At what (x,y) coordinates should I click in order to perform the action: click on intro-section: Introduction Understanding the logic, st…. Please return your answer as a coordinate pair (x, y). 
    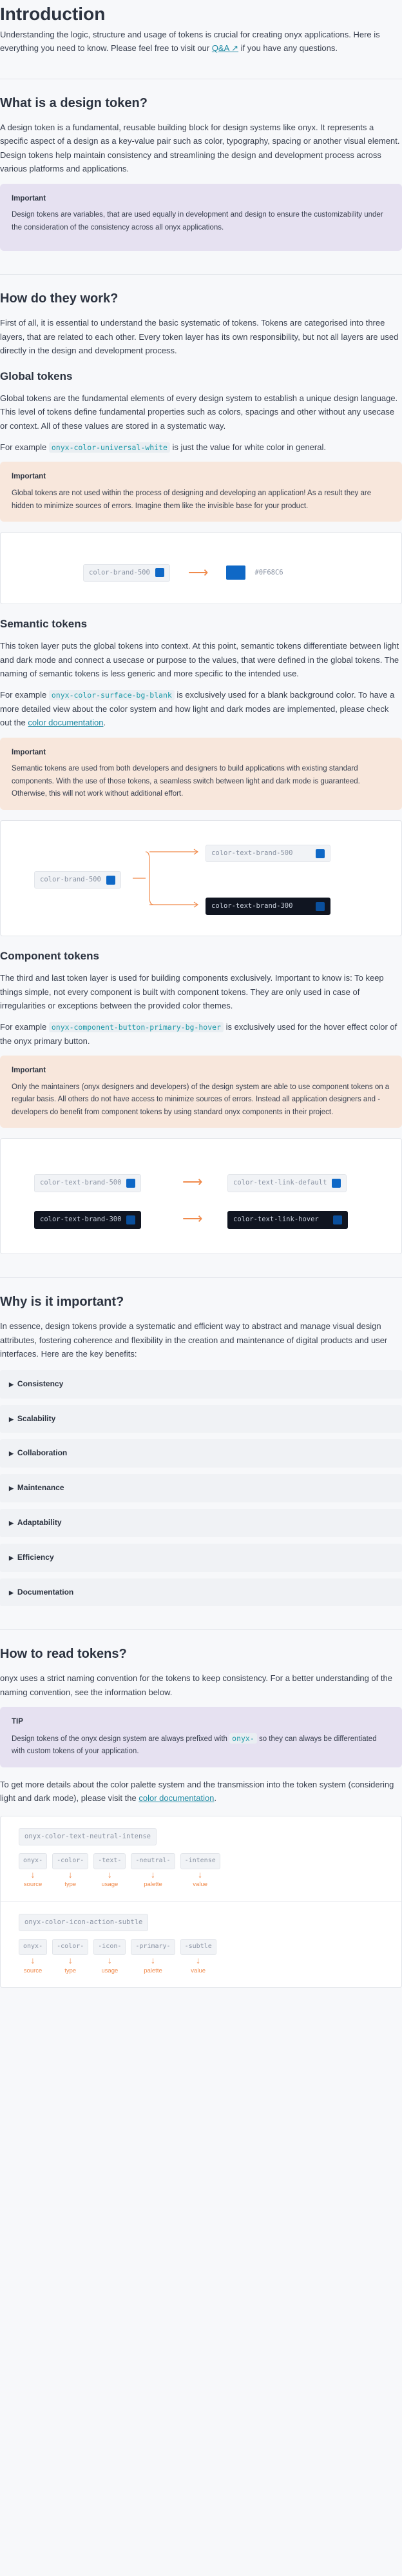
    Looking at the image, I should click on (201, 28).